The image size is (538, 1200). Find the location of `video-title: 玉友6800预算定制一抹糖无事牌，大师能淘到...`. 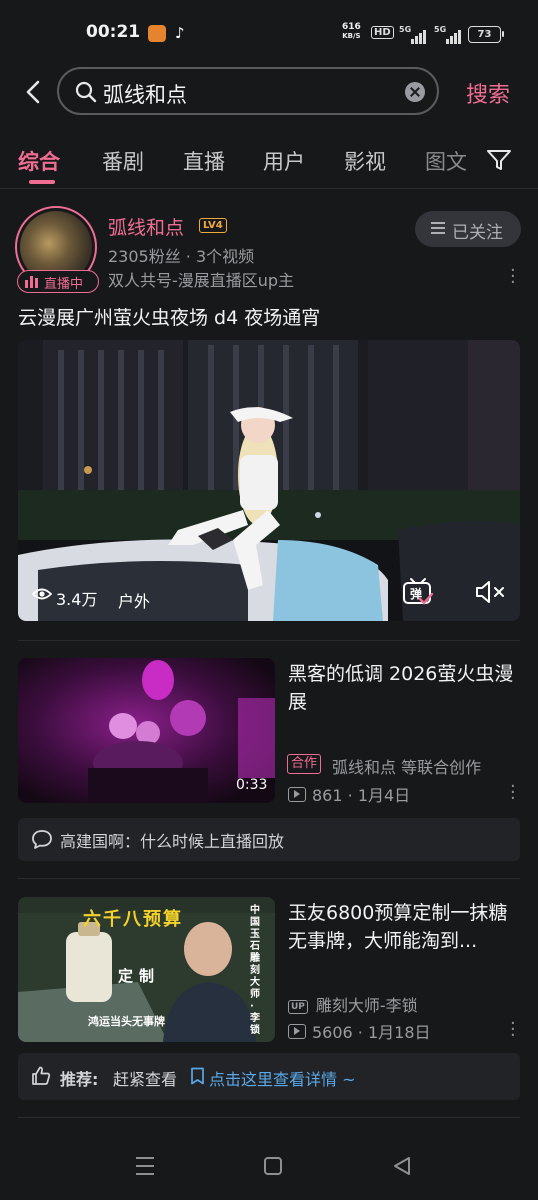

video-title: 玉友6800预算定制一抹糖无事牌，大师能淘到... is located at coordinates (402, 927).